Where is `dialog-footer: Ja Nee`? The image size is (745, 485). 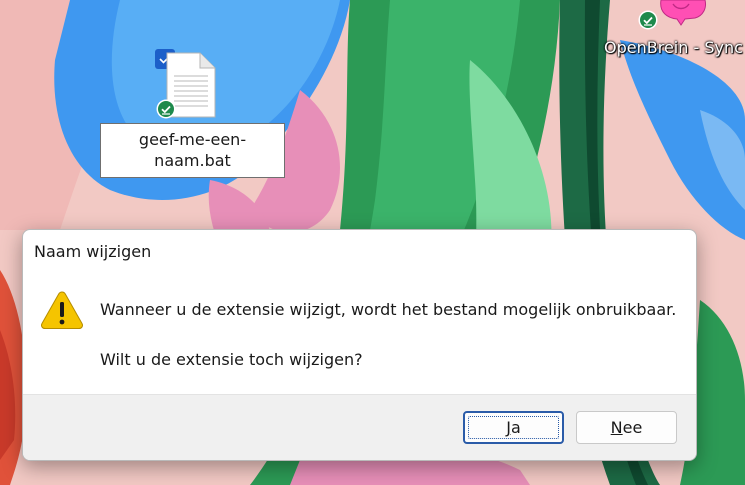
dialog-footer: Ja Nee is located at coordinates (359, 427).